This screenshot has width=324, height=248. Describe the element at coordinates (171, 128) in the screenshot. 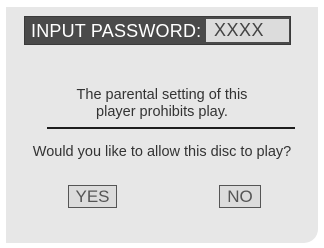

I see `divider` at that location.